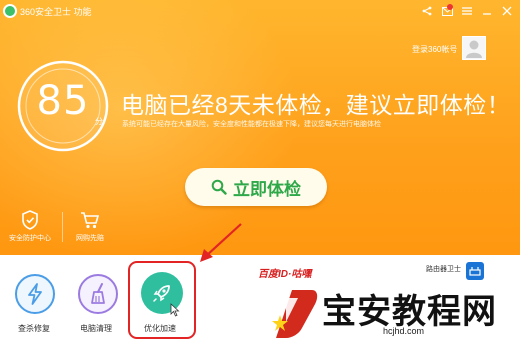 This screenshot has width=520, height=345. I want to click on security-center-label: 安全防护中心, so click(30, 238).